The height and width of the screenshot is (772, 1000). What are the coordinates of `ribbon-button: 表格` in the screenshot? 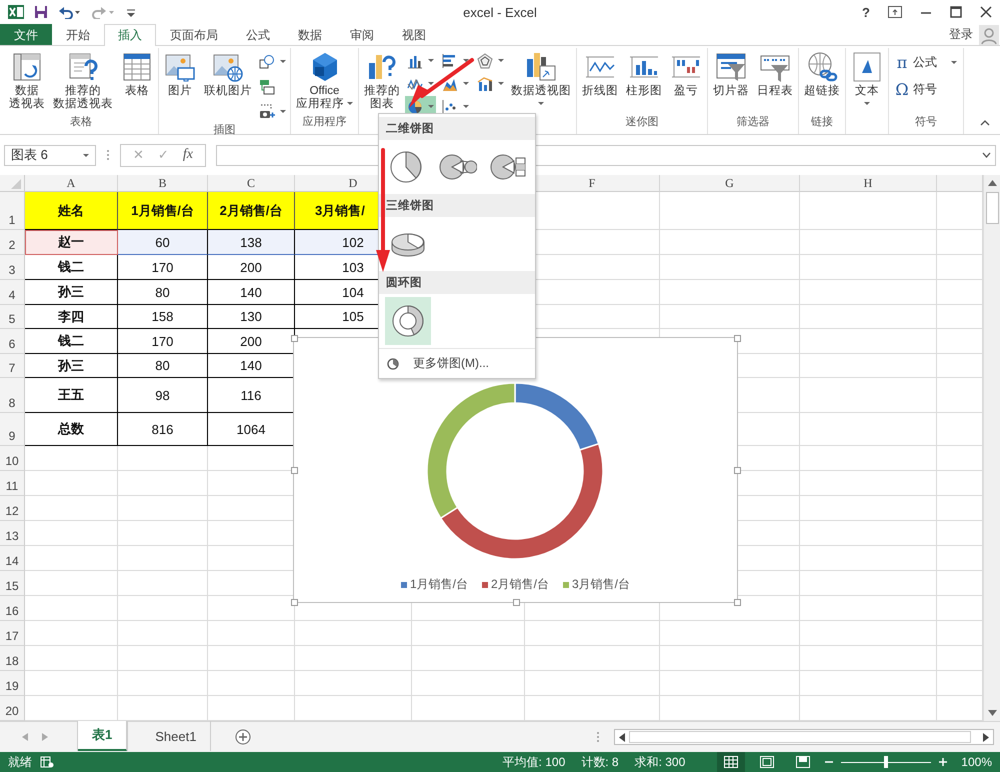 It's located at (137, 73).